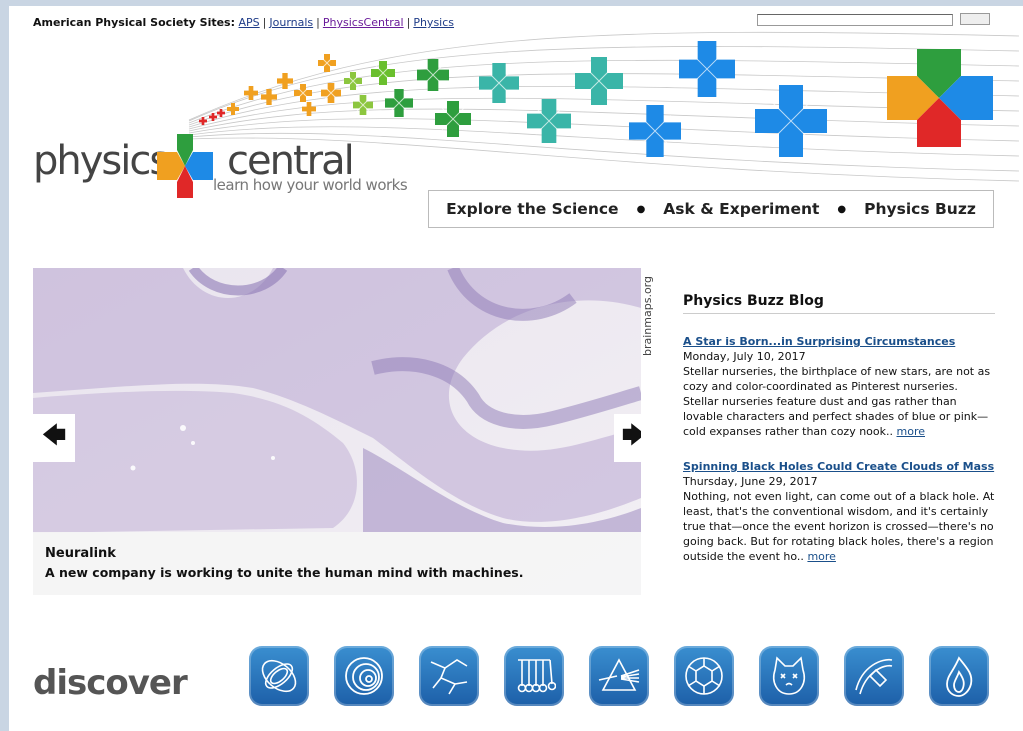 The width and height of the screenshot is (1023, 731). I want to click on pendulum-icon, so click(534, 676).